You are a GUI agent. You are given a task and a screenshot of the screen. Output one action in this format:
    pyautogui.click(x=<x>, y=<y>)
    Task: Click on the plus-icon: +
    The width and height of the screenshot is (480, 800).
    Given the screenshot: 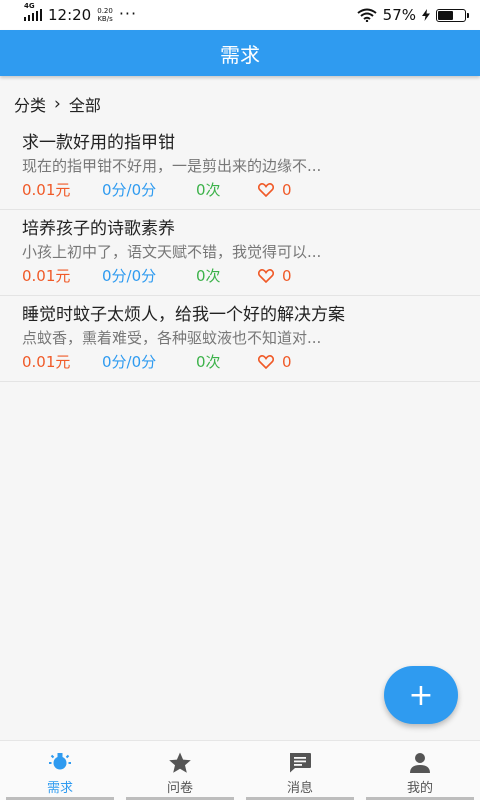 What is the action you would take?
    pyautogui.click(x=421, y=695)
    